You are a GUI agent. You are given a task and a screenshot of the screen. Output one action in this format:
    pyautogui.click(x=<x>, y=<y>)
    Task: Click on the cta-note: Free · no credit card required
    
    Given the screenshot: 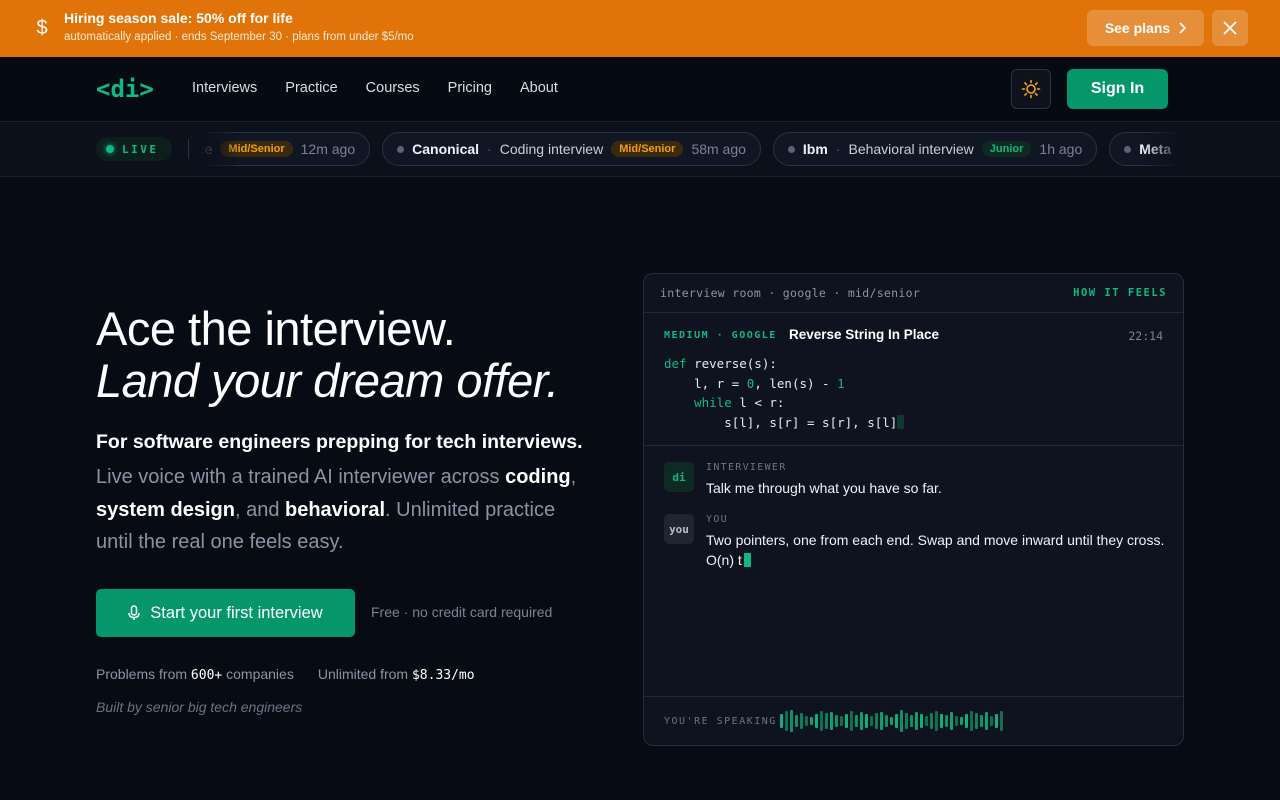 What is the action you would take?
    pyautogui.click(x=462, y=612)
    